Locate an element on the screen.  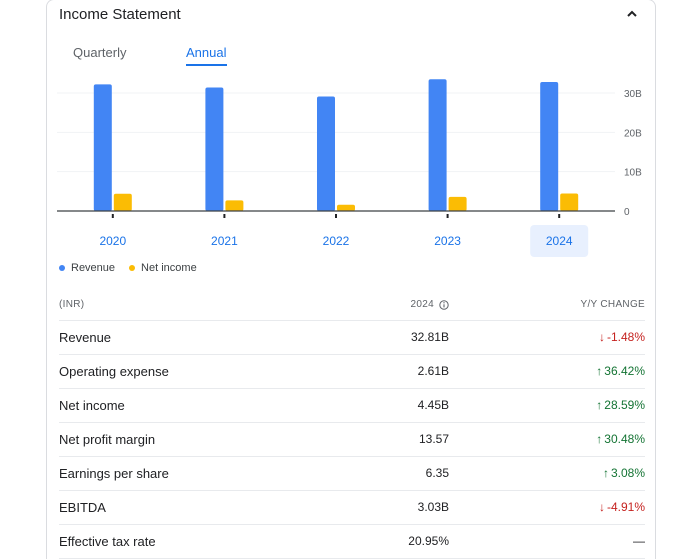
row-label: Net profit margin is located at coordinates (107, 439).